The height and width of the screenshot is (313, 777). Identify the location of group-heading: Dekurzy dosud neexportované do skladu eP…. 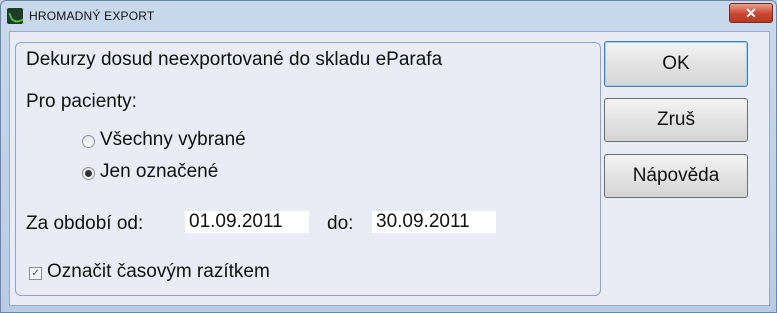
(234, 59).